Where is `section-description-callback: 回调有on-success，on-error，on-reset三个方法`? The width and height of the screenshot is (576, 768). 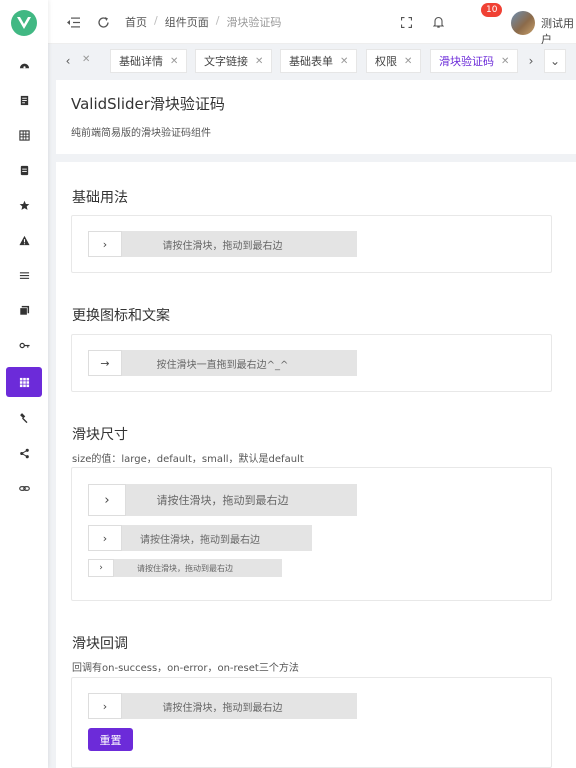 section-description-callback: 回调有on-success，on-error，on-reset三个方法 is located at coordinates (185, 668).